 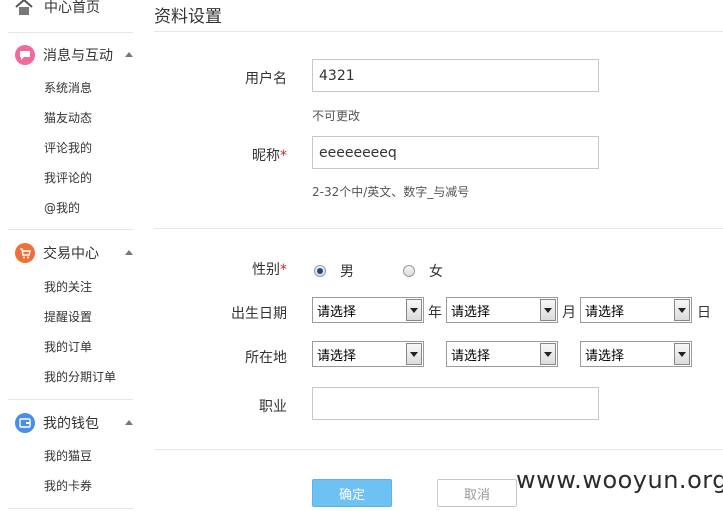 I want to click on sidebar-section-label: 交易中心, so click(x=71, y=254).